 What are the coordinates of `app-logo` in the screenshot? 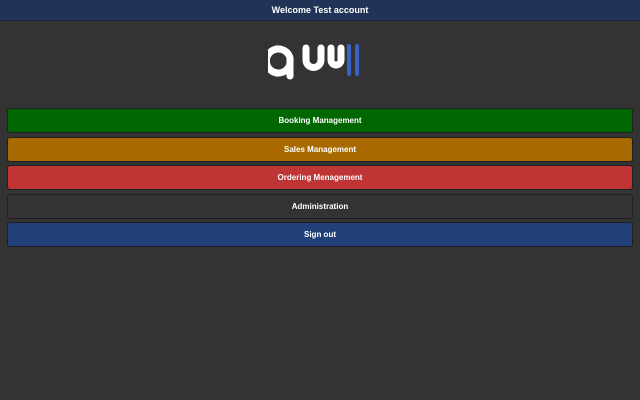 It's located at (318, 63).